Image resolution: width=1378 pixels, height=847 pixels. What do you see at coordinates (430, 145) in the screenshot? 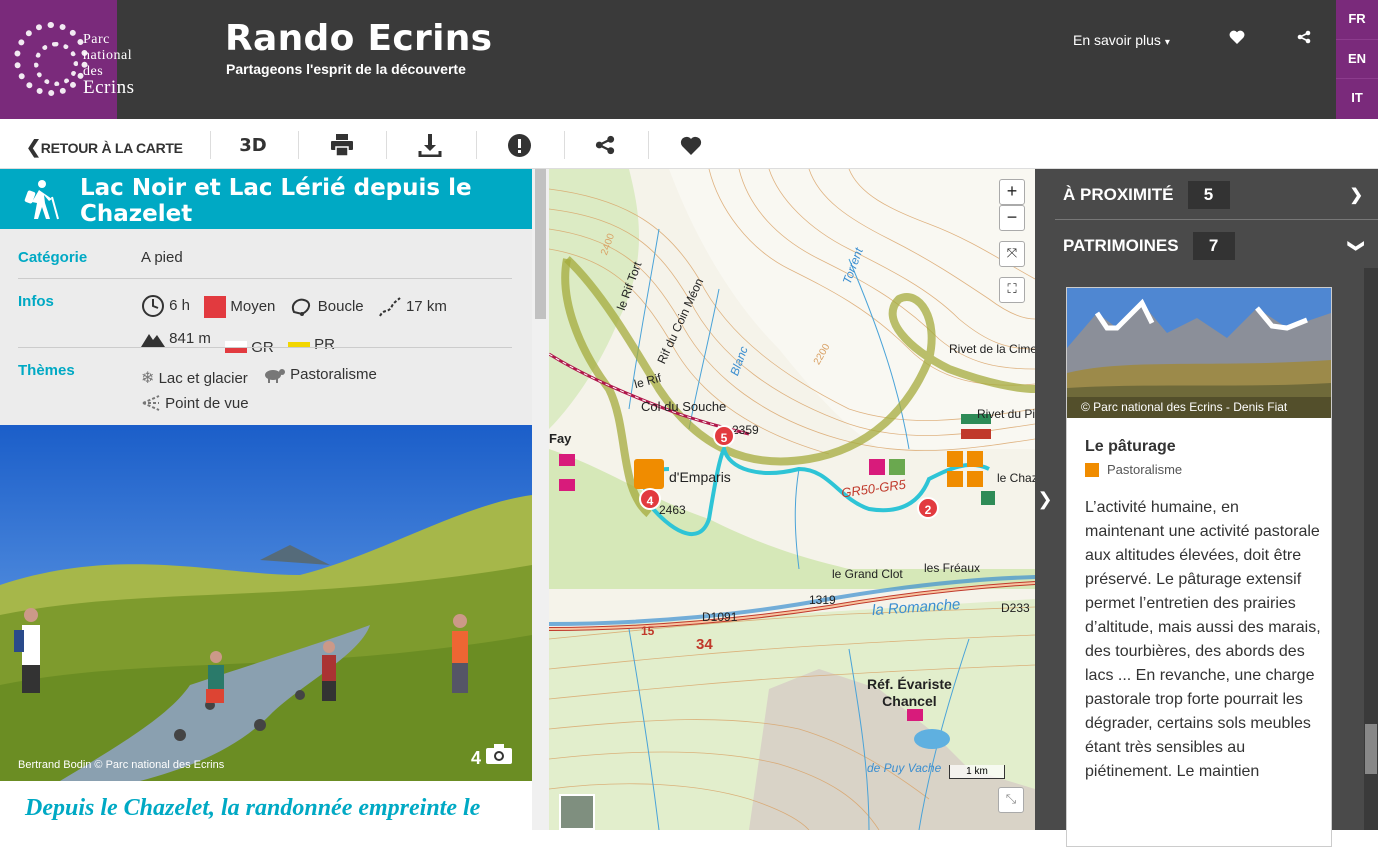
I see `download-icon` at bounding box center [430, 145].